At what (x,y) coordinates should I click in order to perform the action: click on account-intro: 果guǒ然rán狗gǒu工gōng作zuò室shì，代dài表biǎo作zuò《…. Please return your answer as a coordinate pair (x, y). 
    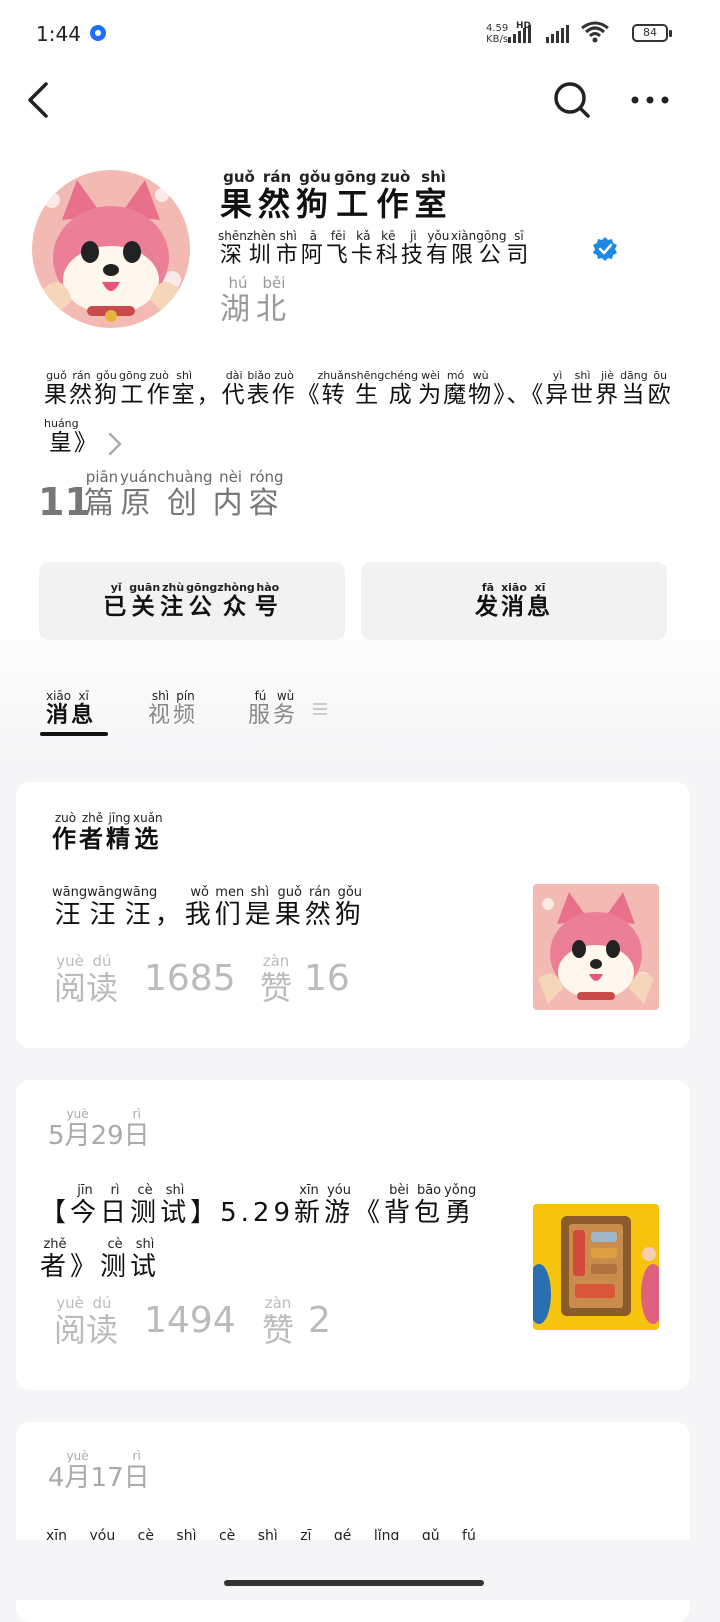
    Looking at the image, I should click on (364, 418).